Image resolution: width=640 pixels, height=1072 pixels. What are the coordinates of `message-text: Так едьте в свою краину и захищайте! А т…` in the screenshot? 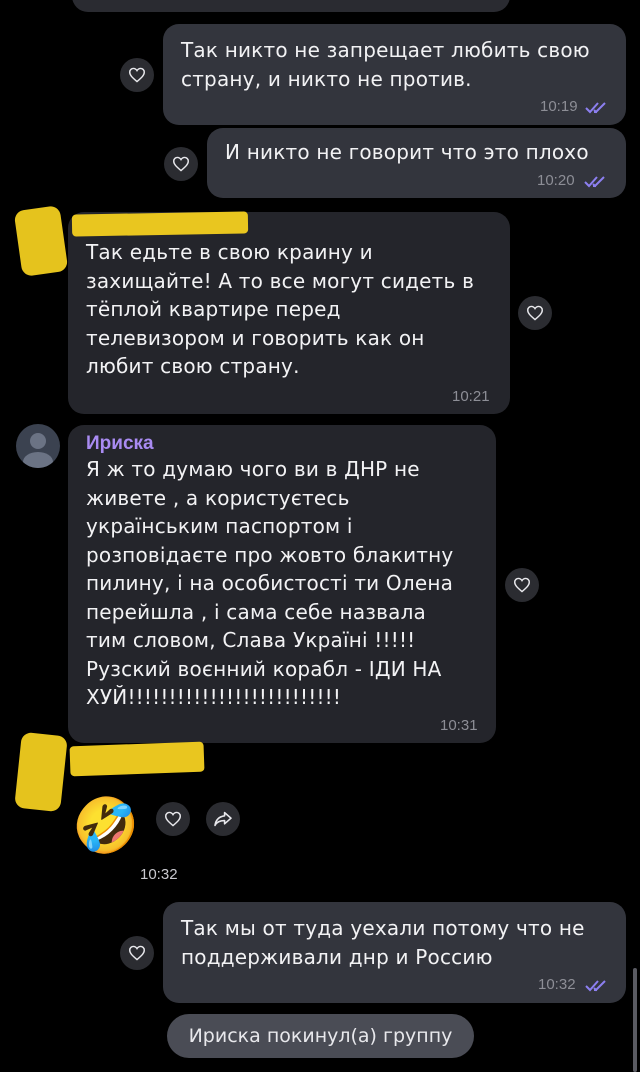 It's located at (280, 309).